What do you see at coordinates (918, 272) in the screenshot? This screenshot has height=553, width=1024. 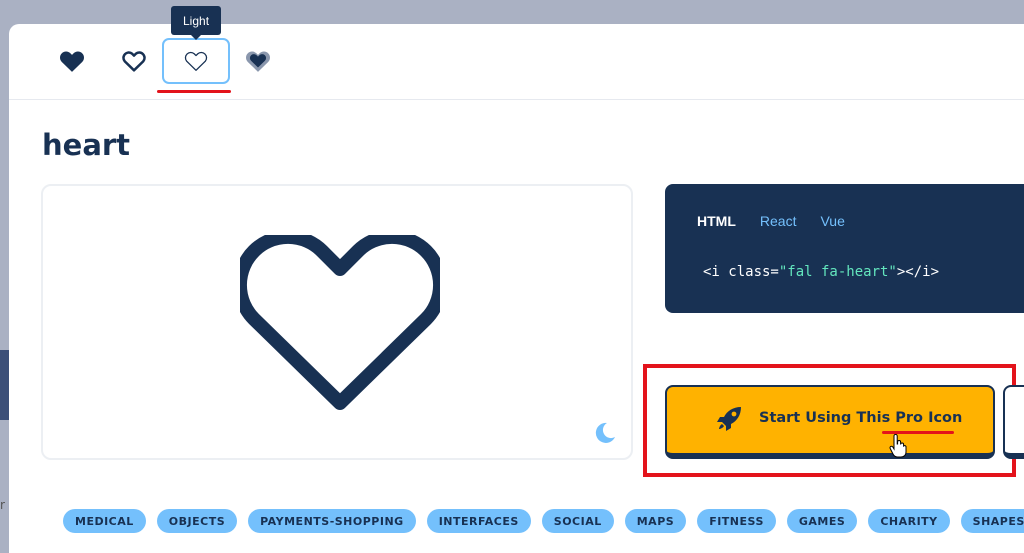 I see `code-snippet-close: ></i>` at bounding box center [918, 272].